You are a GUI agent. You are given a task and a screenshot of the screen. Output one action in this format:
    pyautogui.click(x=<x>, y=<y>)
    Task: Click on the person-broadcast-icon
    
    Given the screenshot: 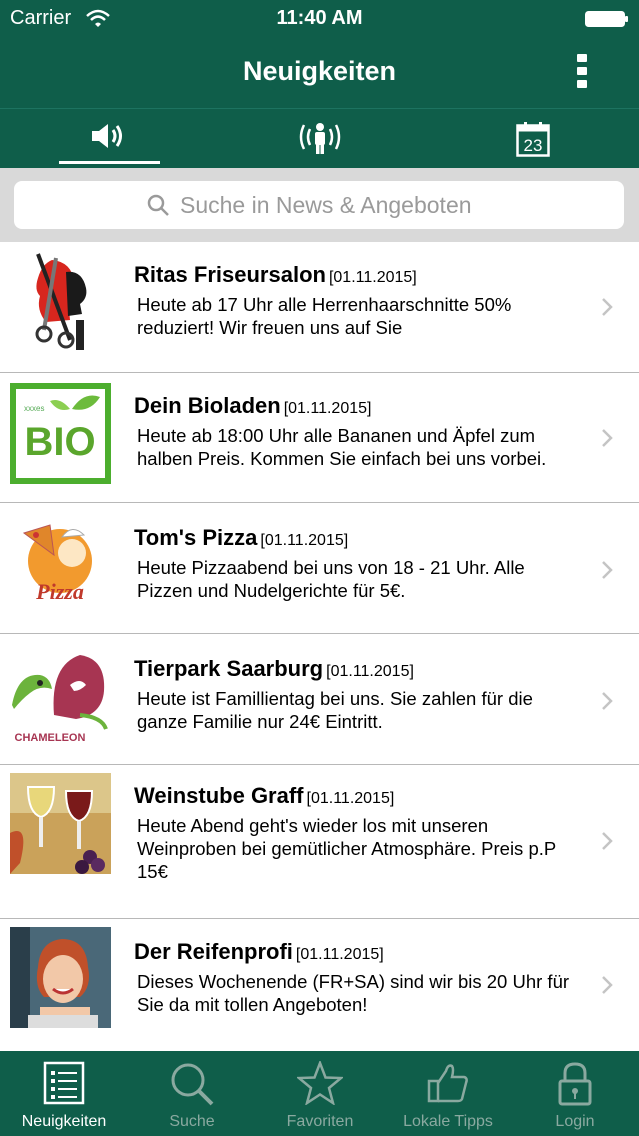 What is the action you would take?
    pyautogui.click(x=319, y=138)
    